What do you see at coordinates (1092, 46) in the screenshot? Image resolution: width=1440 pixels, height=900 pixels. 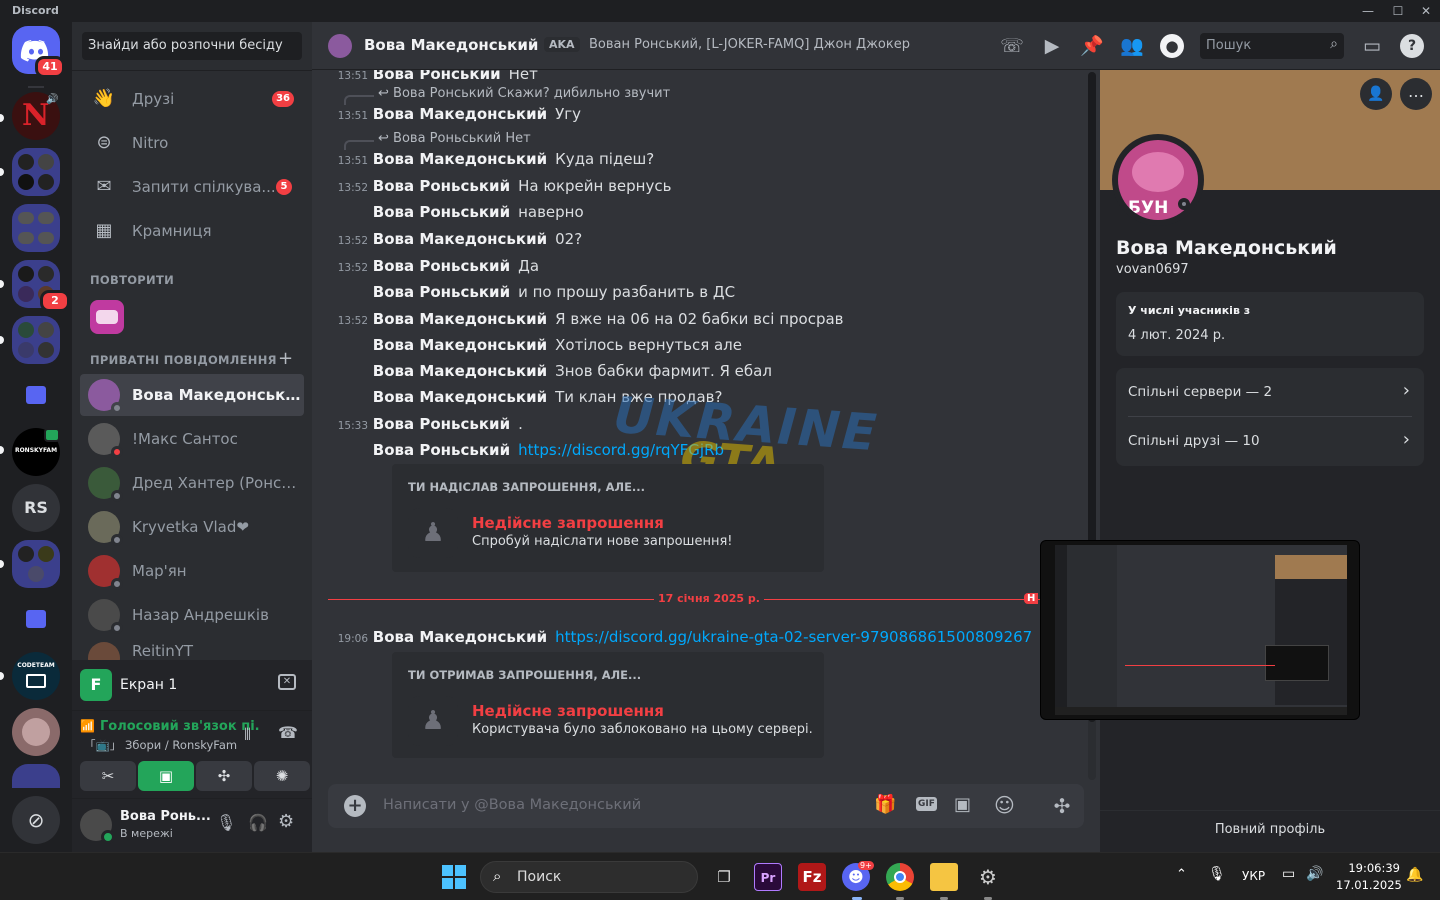 I see `pin-icon: 📌` at bounding box center [1092, 46].